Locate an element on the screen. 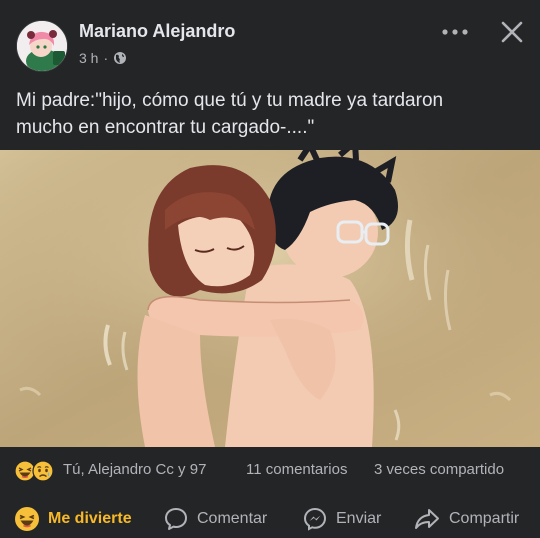  send-button-label: Enviar is located at coordinates (359, 518).